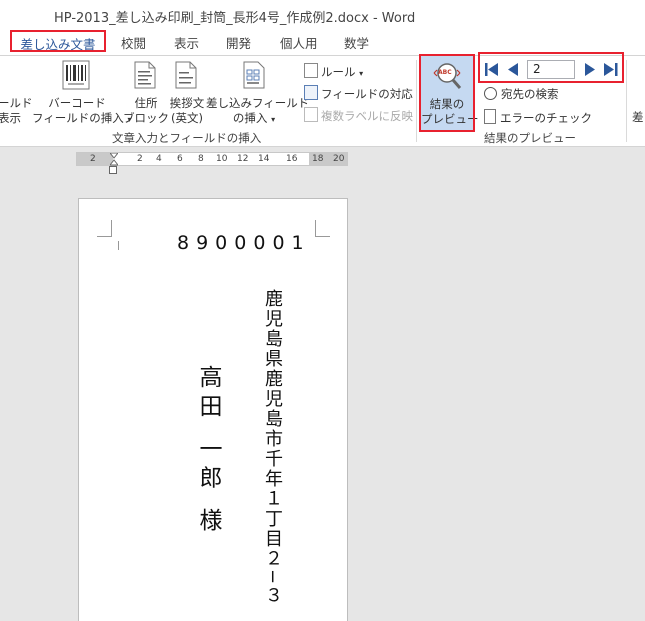  Describe the element at coordinates (187, 118) in the screenshot. I see `greeting-label-2: (英文)` at that location.